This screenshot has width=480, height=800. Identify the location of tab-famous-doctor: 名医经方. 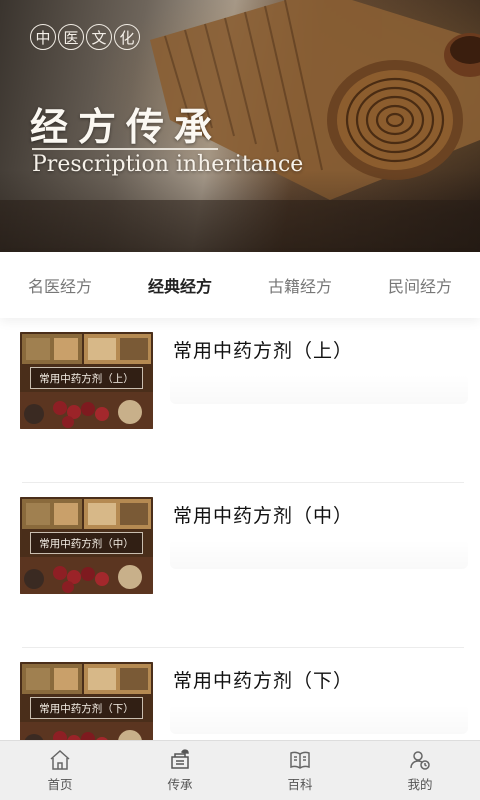
(60, 285).